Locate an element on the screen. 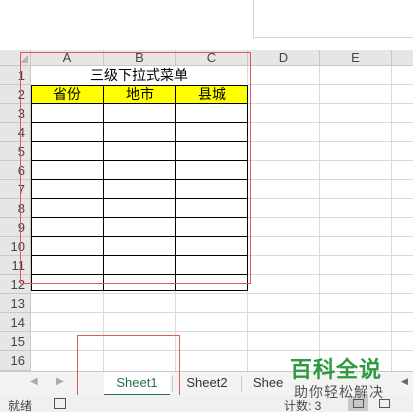 This screenshot has width=413, height=412. watermark-logo: 百科全说 助你轻松解决 is located at coordinates (343, 378).